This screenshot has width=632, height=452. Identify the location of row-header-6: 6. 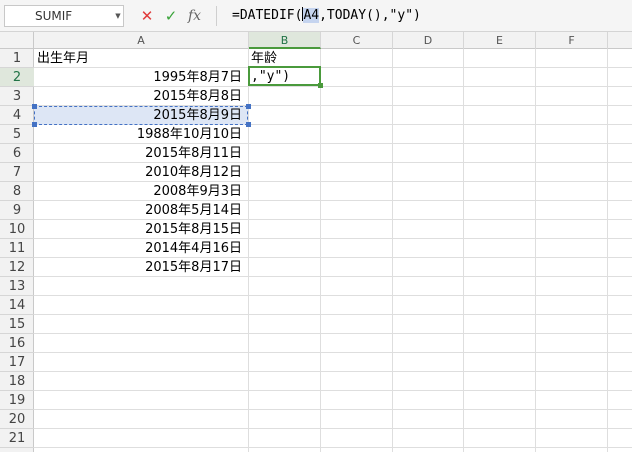
(17, 153).